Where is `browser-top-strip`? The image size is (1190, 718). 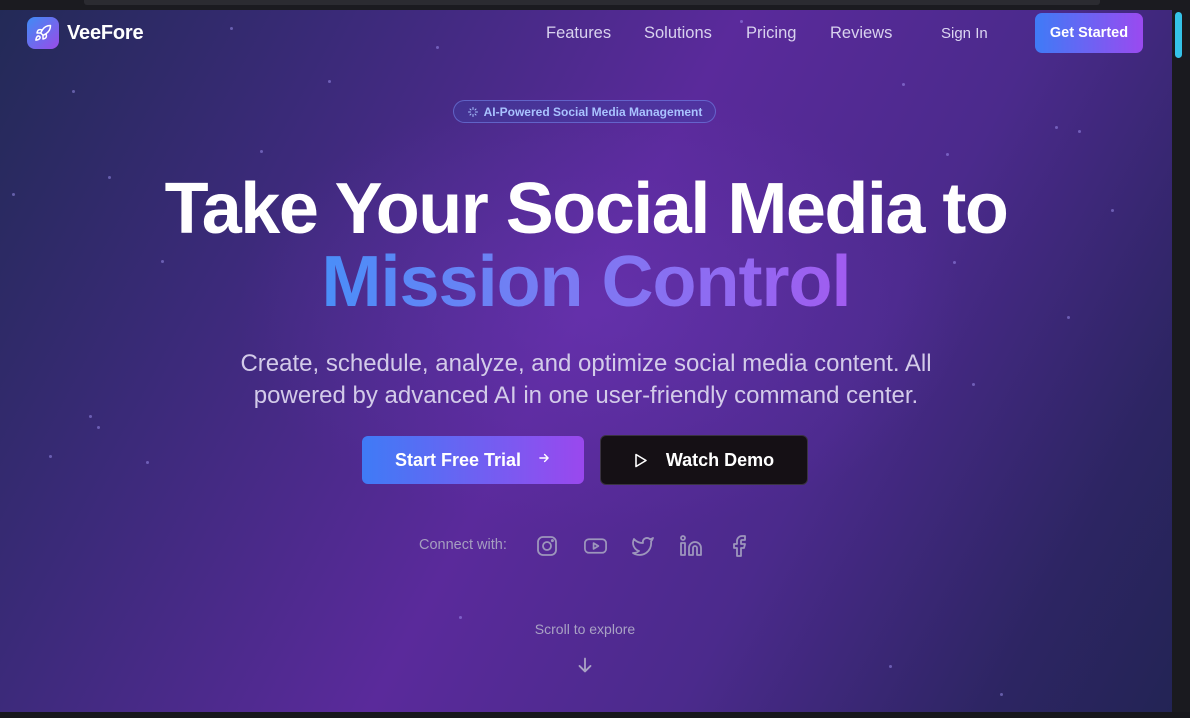
browser-top-strip is located at coordinates (595, 5).